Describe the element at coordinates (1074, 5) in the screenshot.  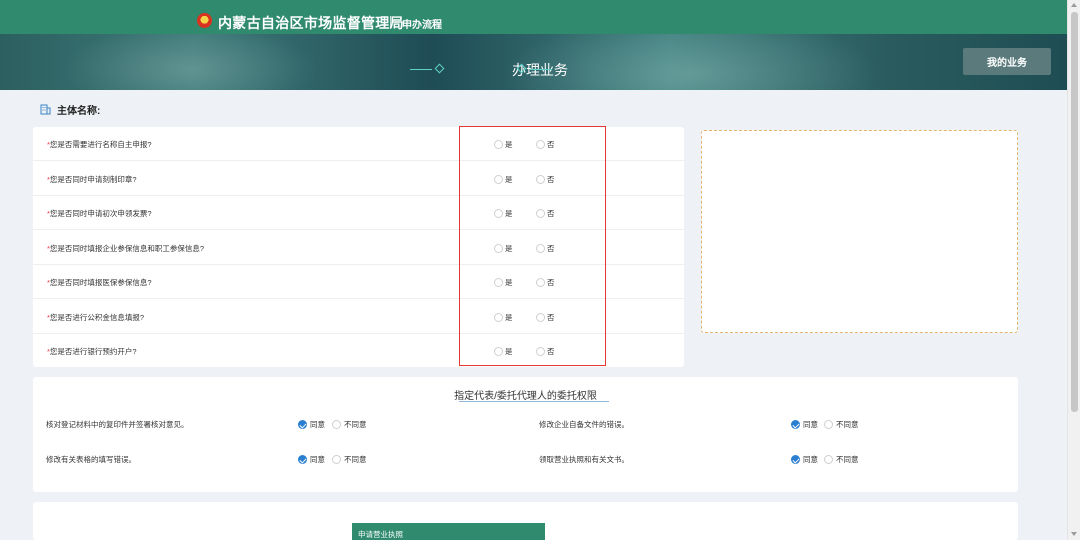
I see `scroll-up-icon` at that location.